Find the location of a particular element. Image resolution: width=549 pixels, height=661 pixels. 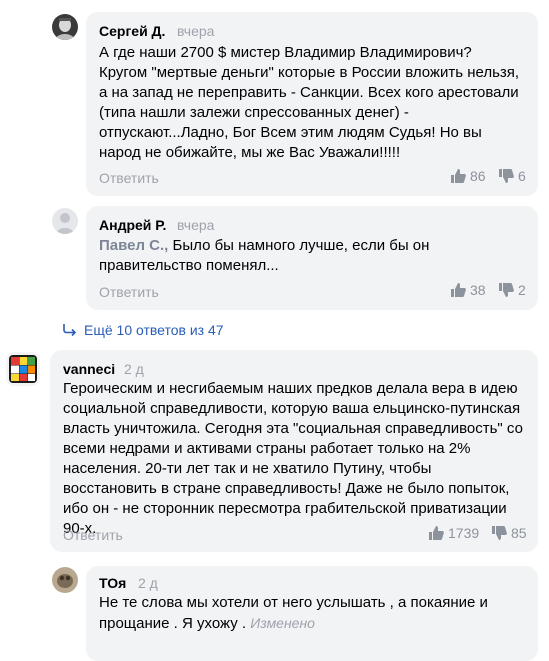

dislike-button: 6 is located at coordinates (512, 176).